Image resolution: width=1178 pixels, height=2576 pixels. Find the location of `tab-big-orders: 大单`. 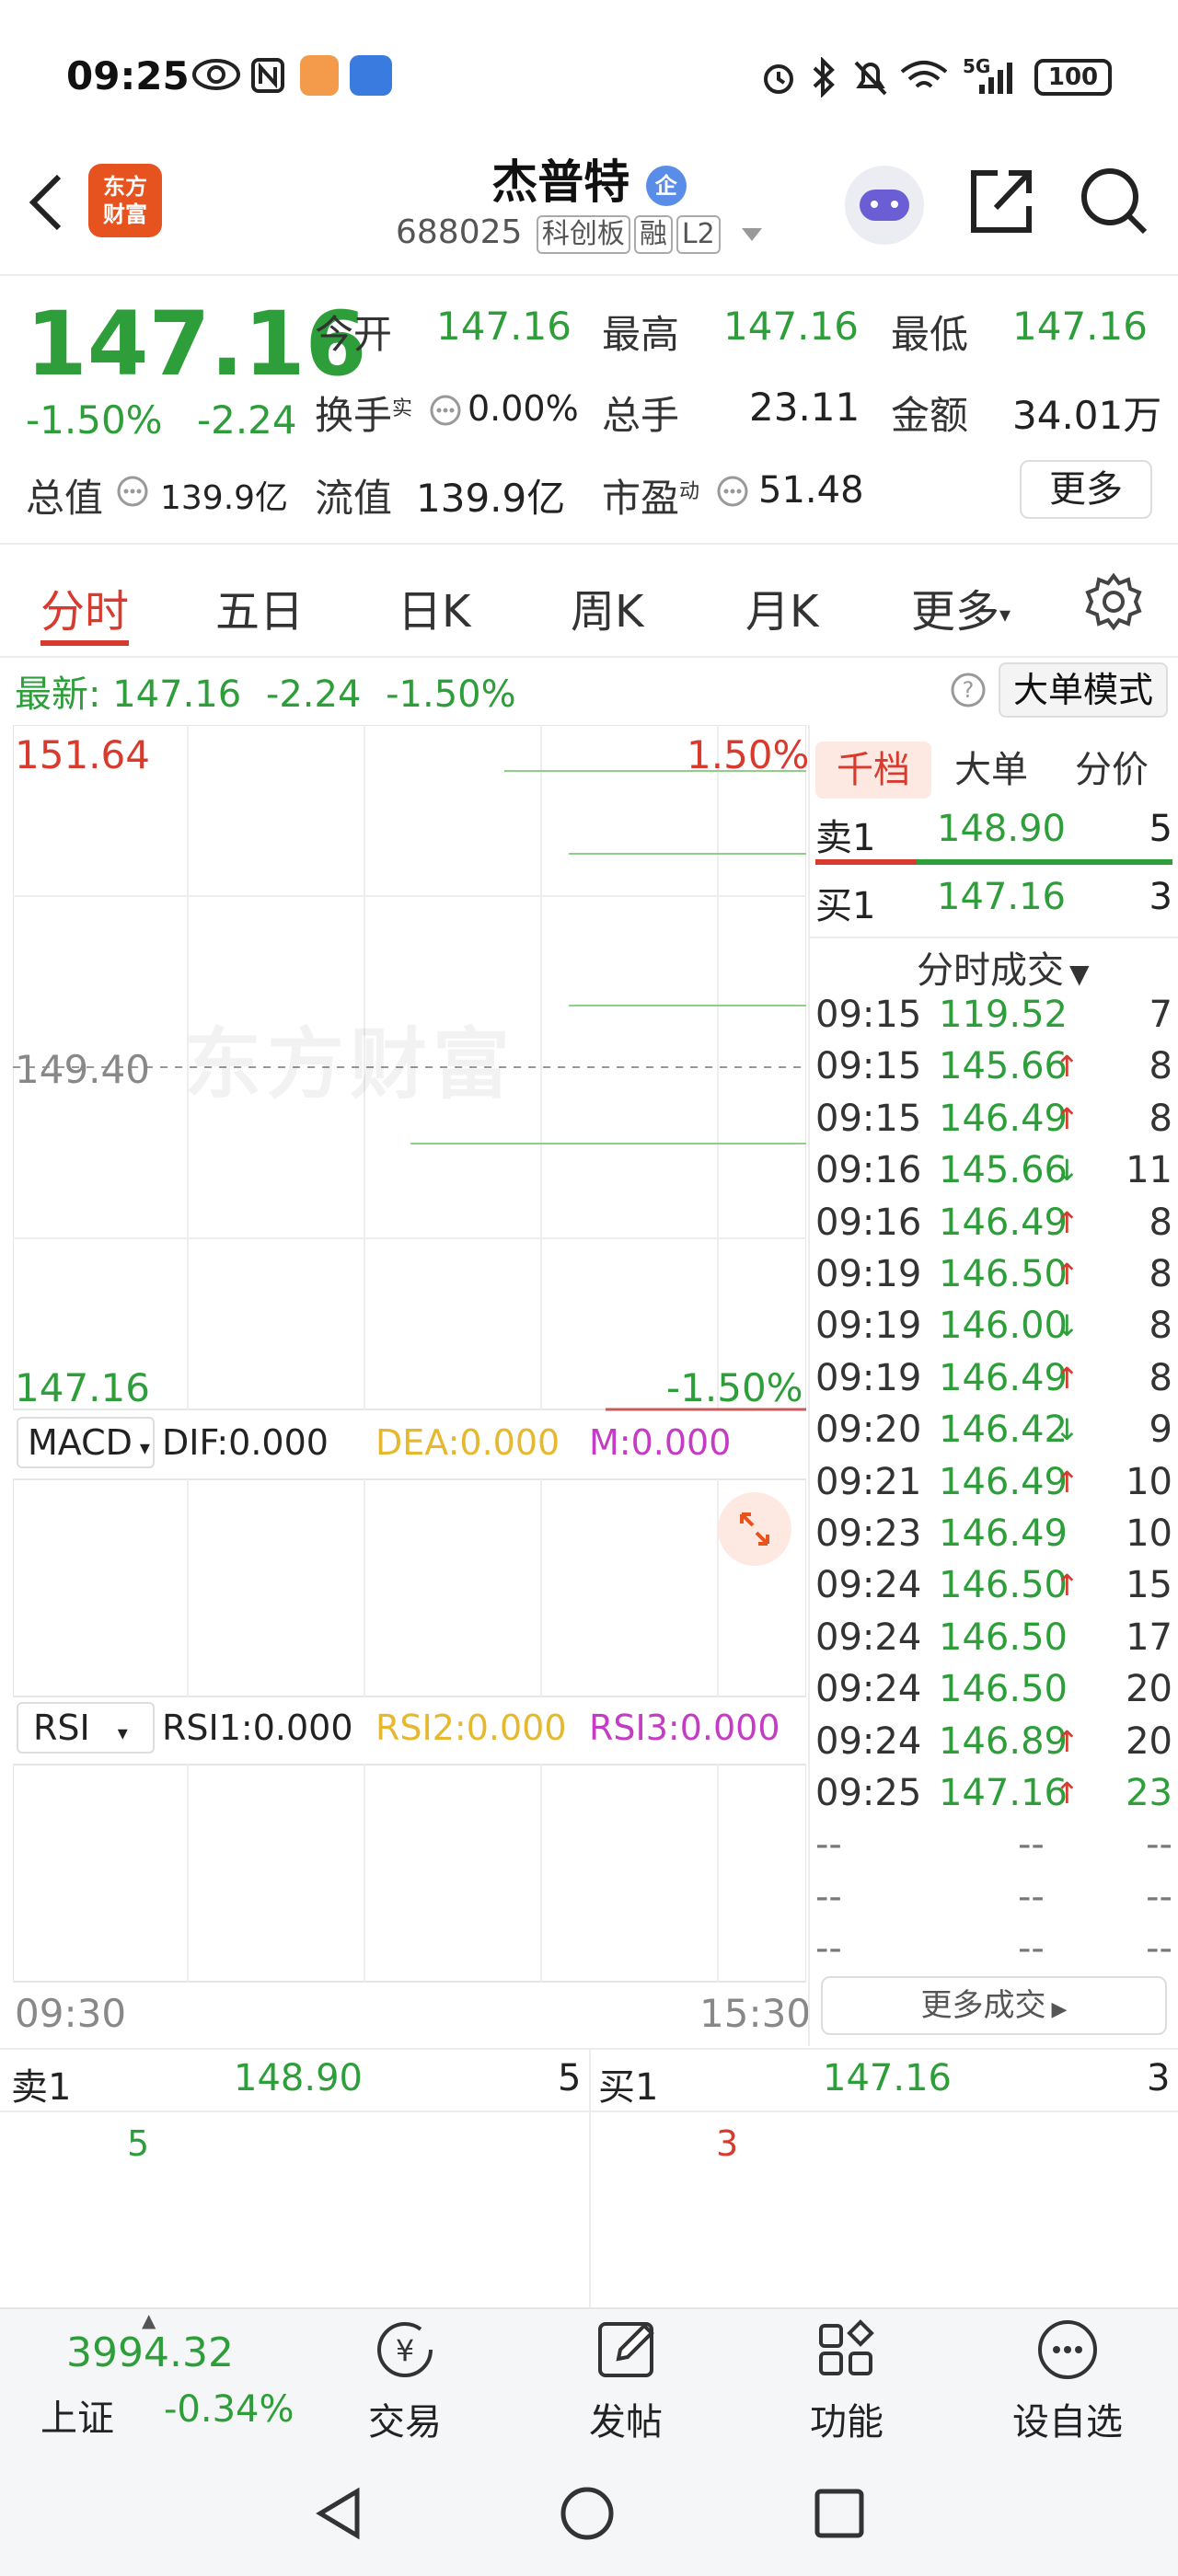

tab-big-orders: 大单 is located at coordinates (991, 770).